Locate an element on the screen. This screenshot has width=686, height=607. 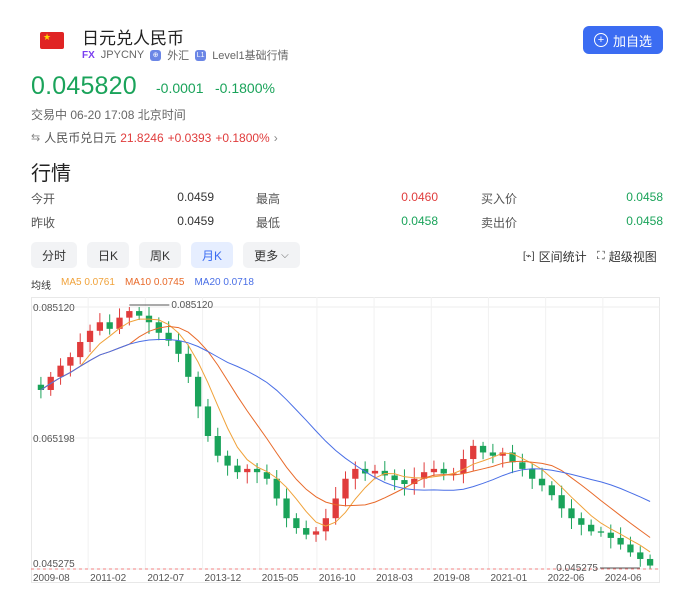
x-tick-label: 2012-07 is located at coordinates (165, 578).